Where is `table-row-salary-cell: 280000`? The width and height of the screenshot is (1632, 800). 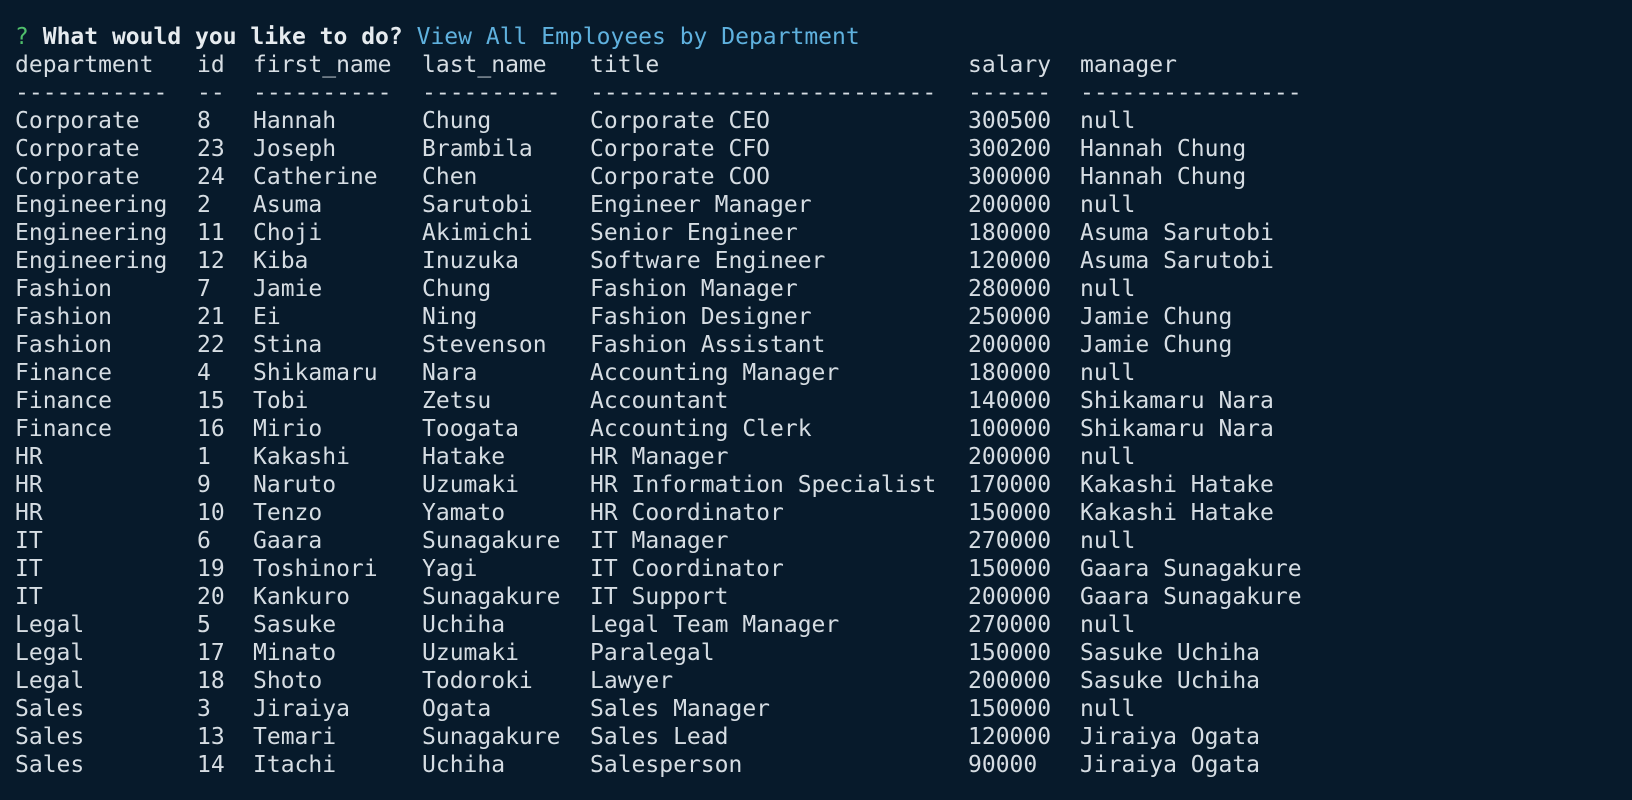 table-row-salary-cell: 280000 is located at coordinates (1010, 289).